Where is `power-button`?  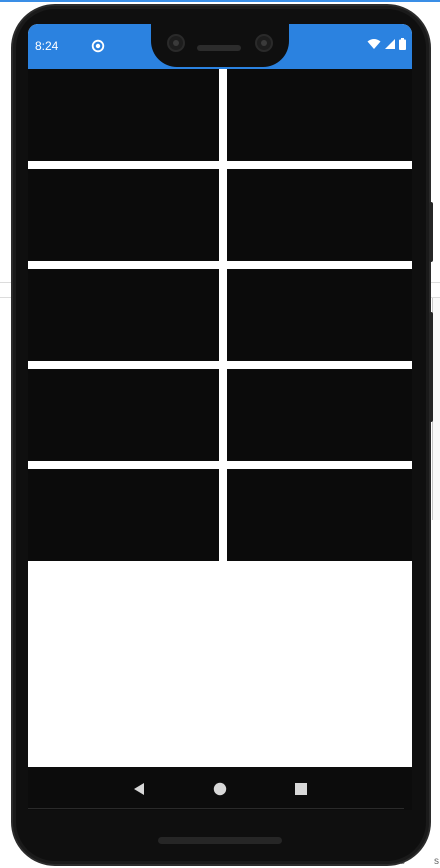 power-button is located at coordinates (431, 232).